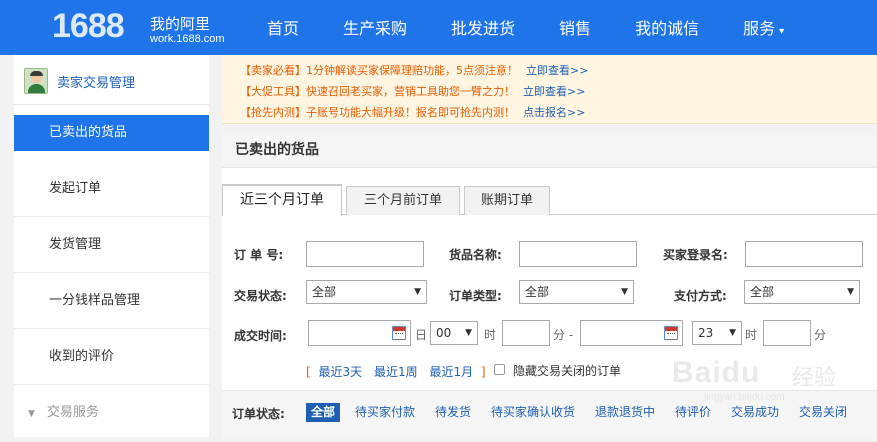 The image size is (877, 442). What do you see at coordinates (744, 397) in the screenshot?
I see `watermark-url: jingyan.baidu.com` at bounding box center [744, 397].